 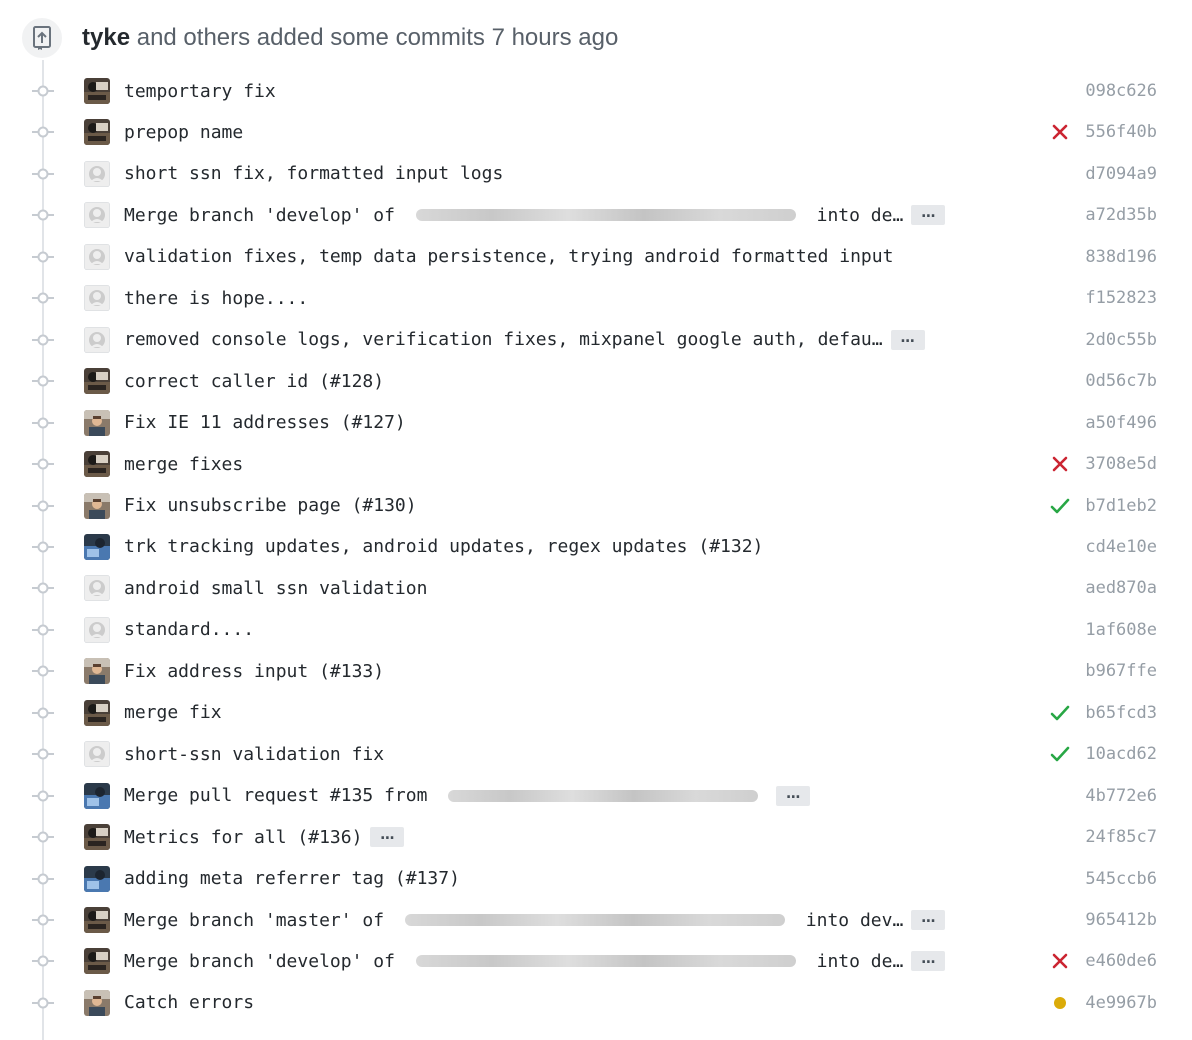 What do you see at coordinates (1121, 506) in the screenshot?
I see `commit-sha-link: b7d1eb2` at bounding box center [1121, 506].